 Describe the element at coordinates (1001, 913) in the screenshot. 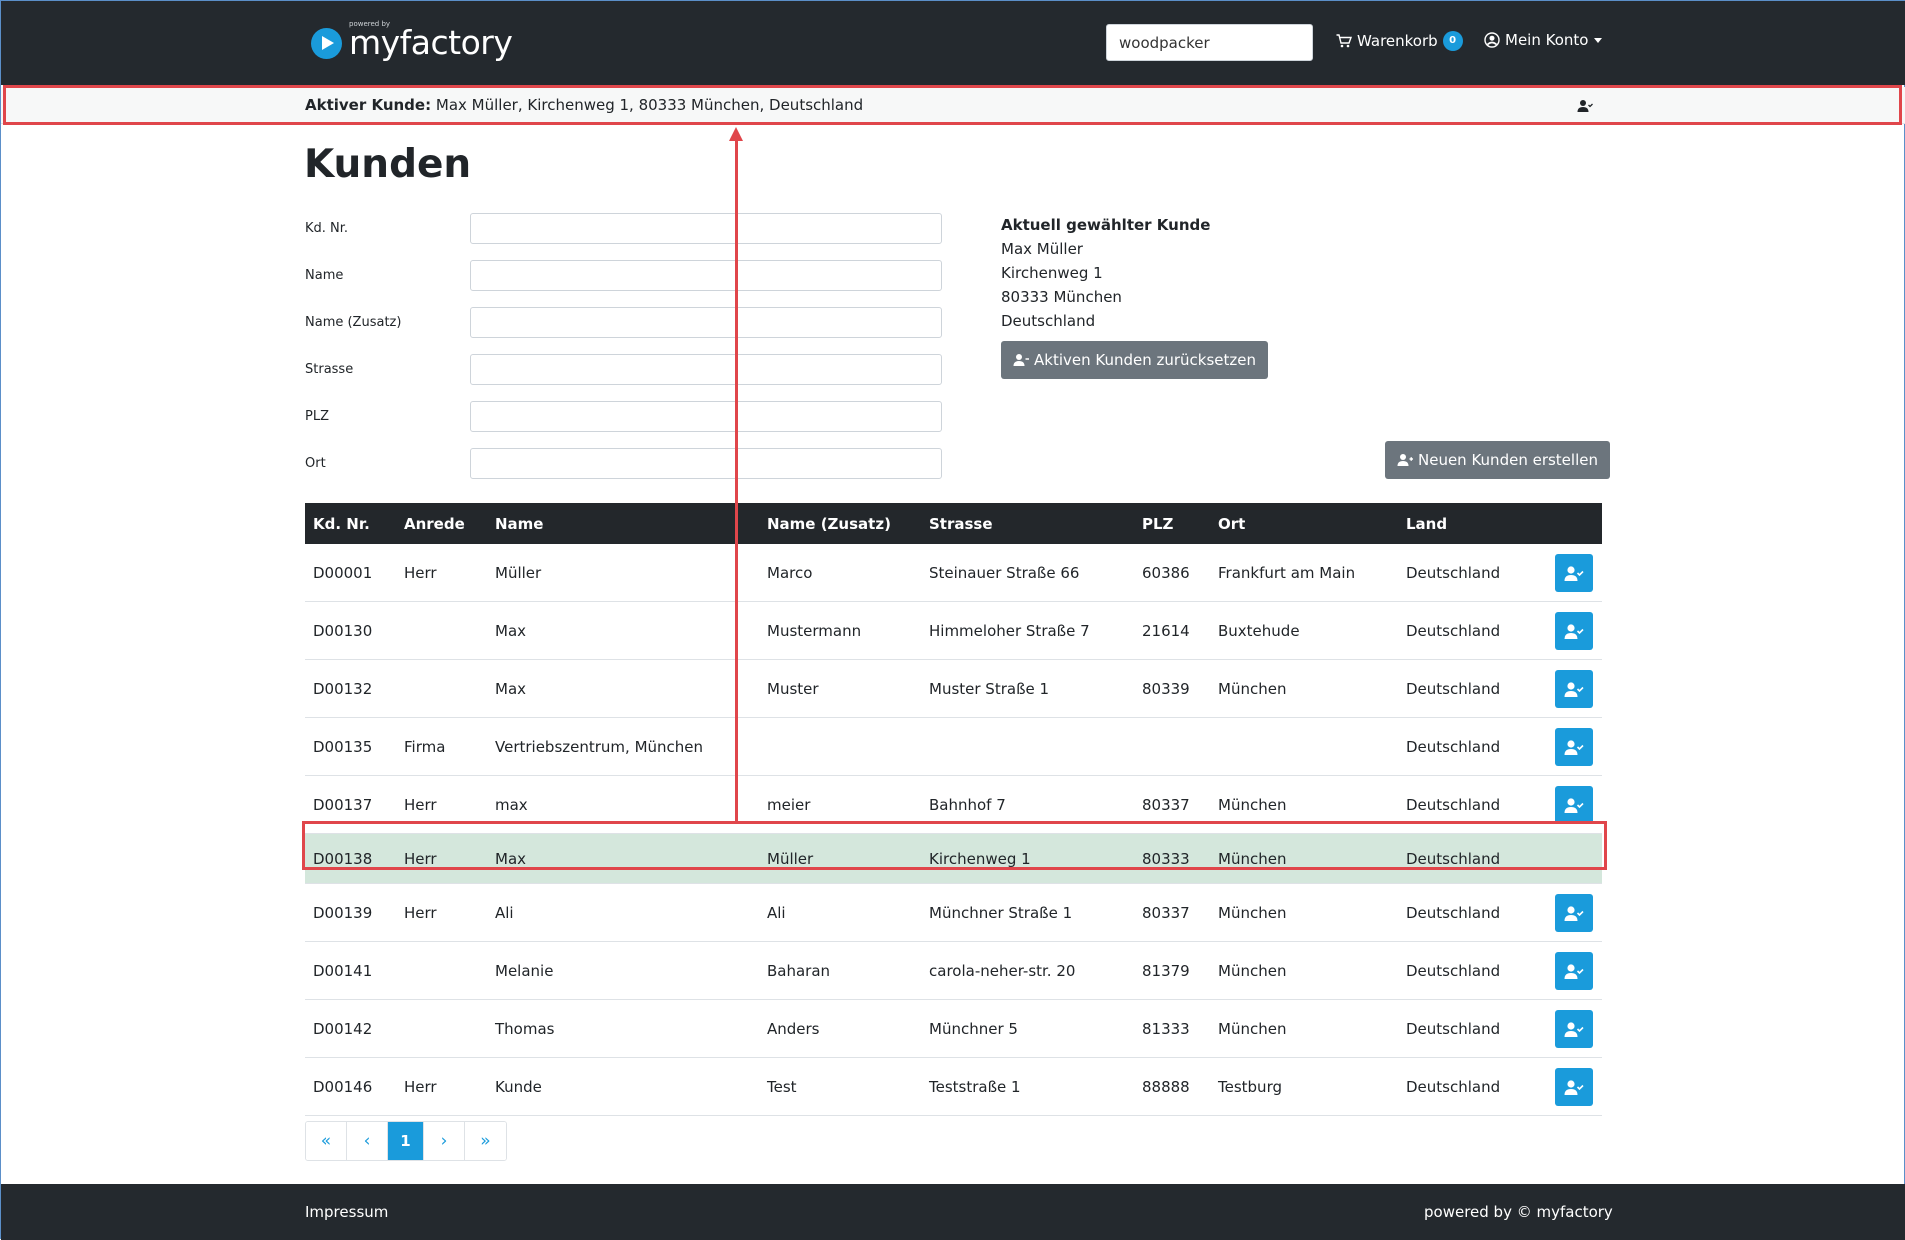

I see `cell-strasse: Münchner Straße 1` at that location.